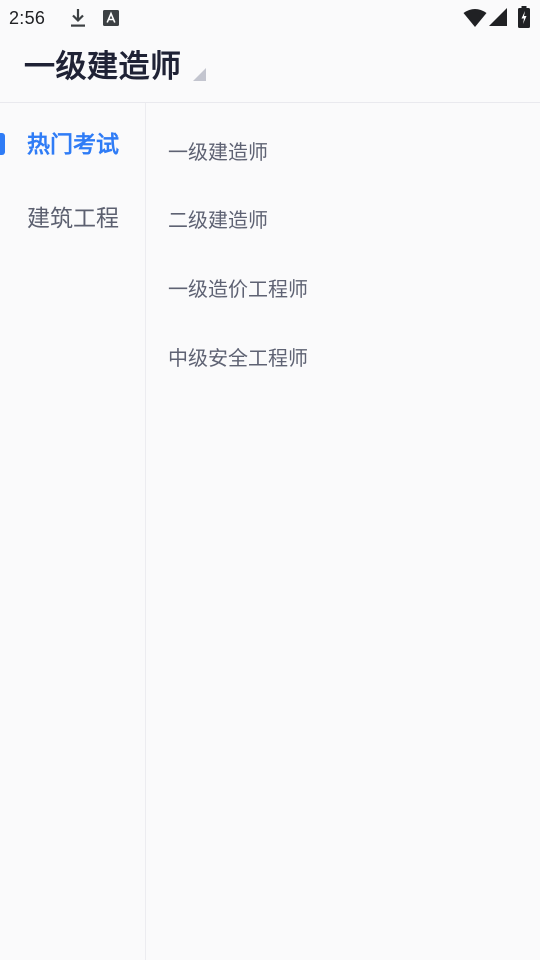  I want to click on active-indicator, so click(2, 144).